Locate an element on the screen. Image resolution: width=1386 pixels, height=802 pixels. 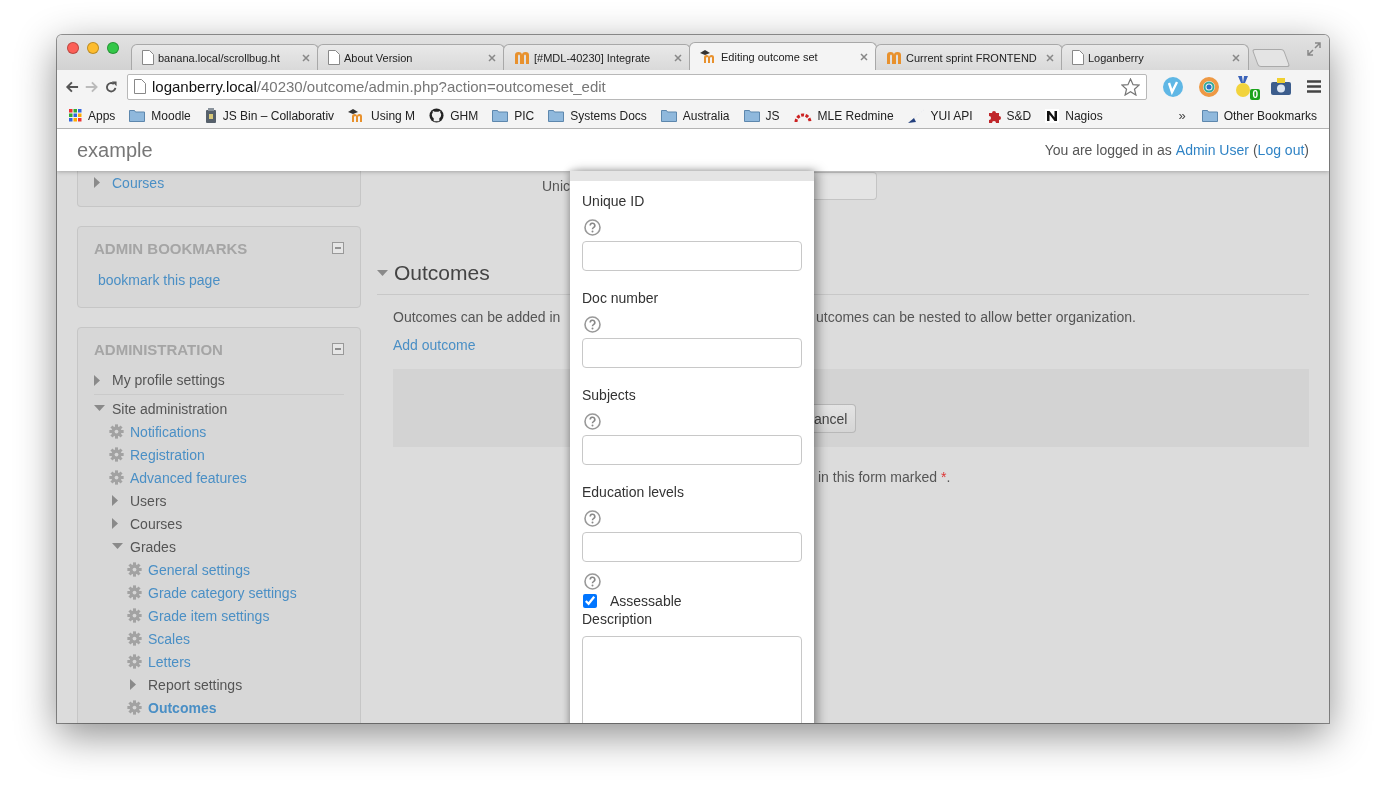
v-circle-icon is located at coordinates (1173, 86).